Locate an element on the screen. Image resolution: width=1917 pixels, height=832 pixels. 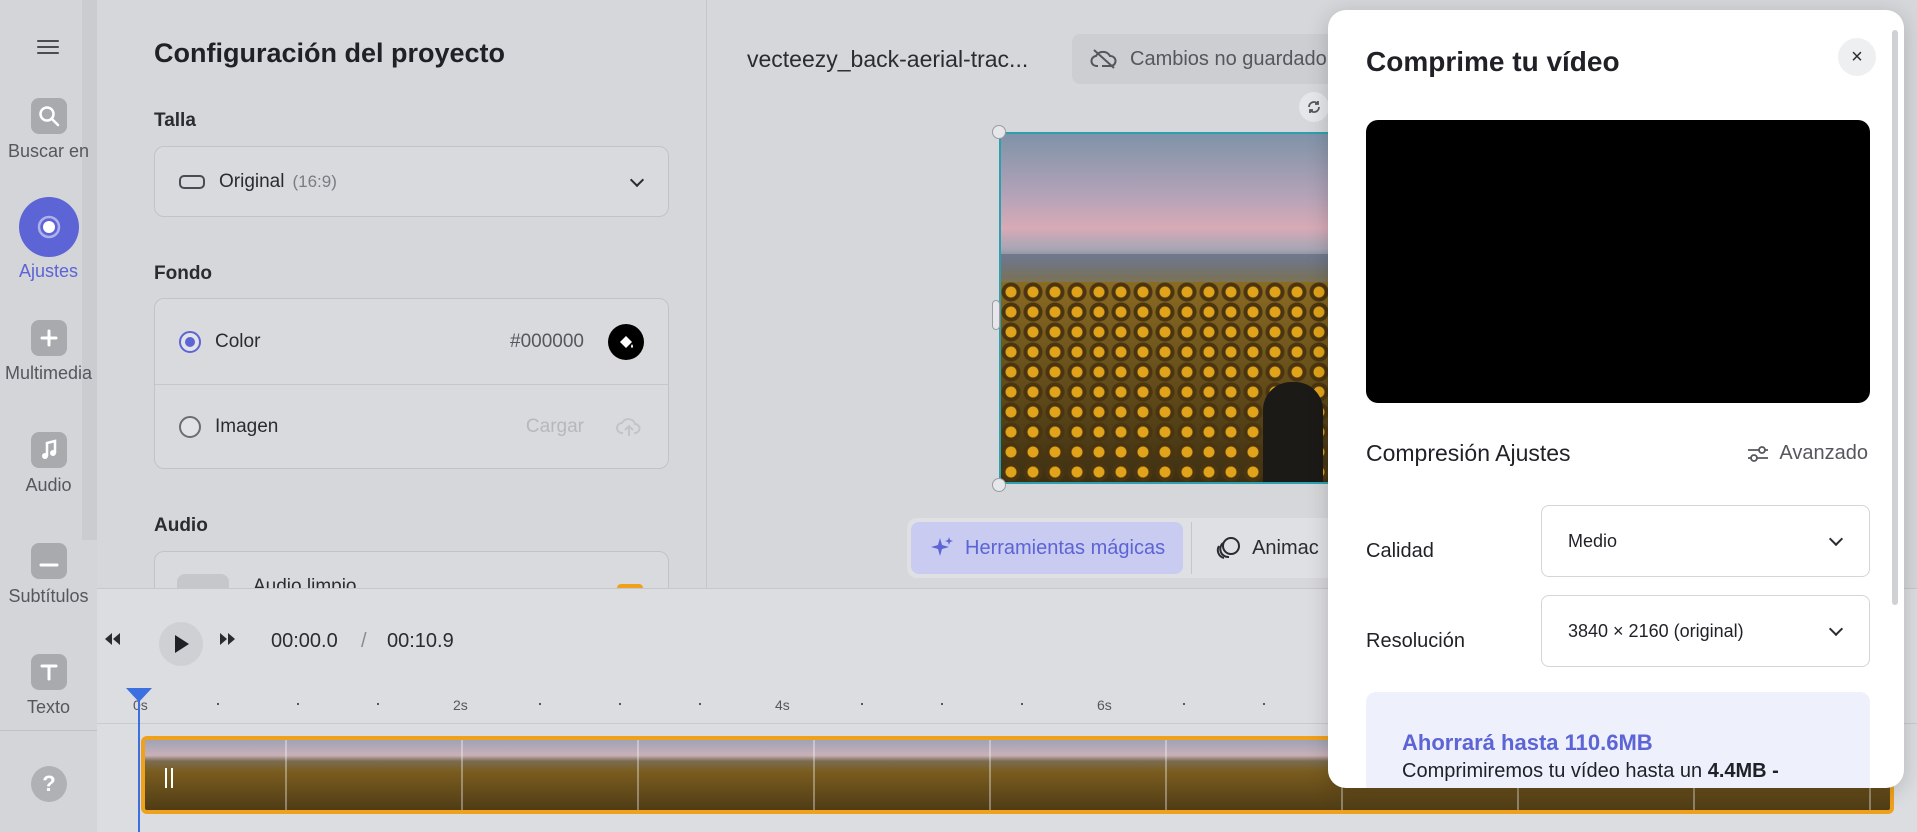
upload-button: Cargar is located at coordinates (555, 427).